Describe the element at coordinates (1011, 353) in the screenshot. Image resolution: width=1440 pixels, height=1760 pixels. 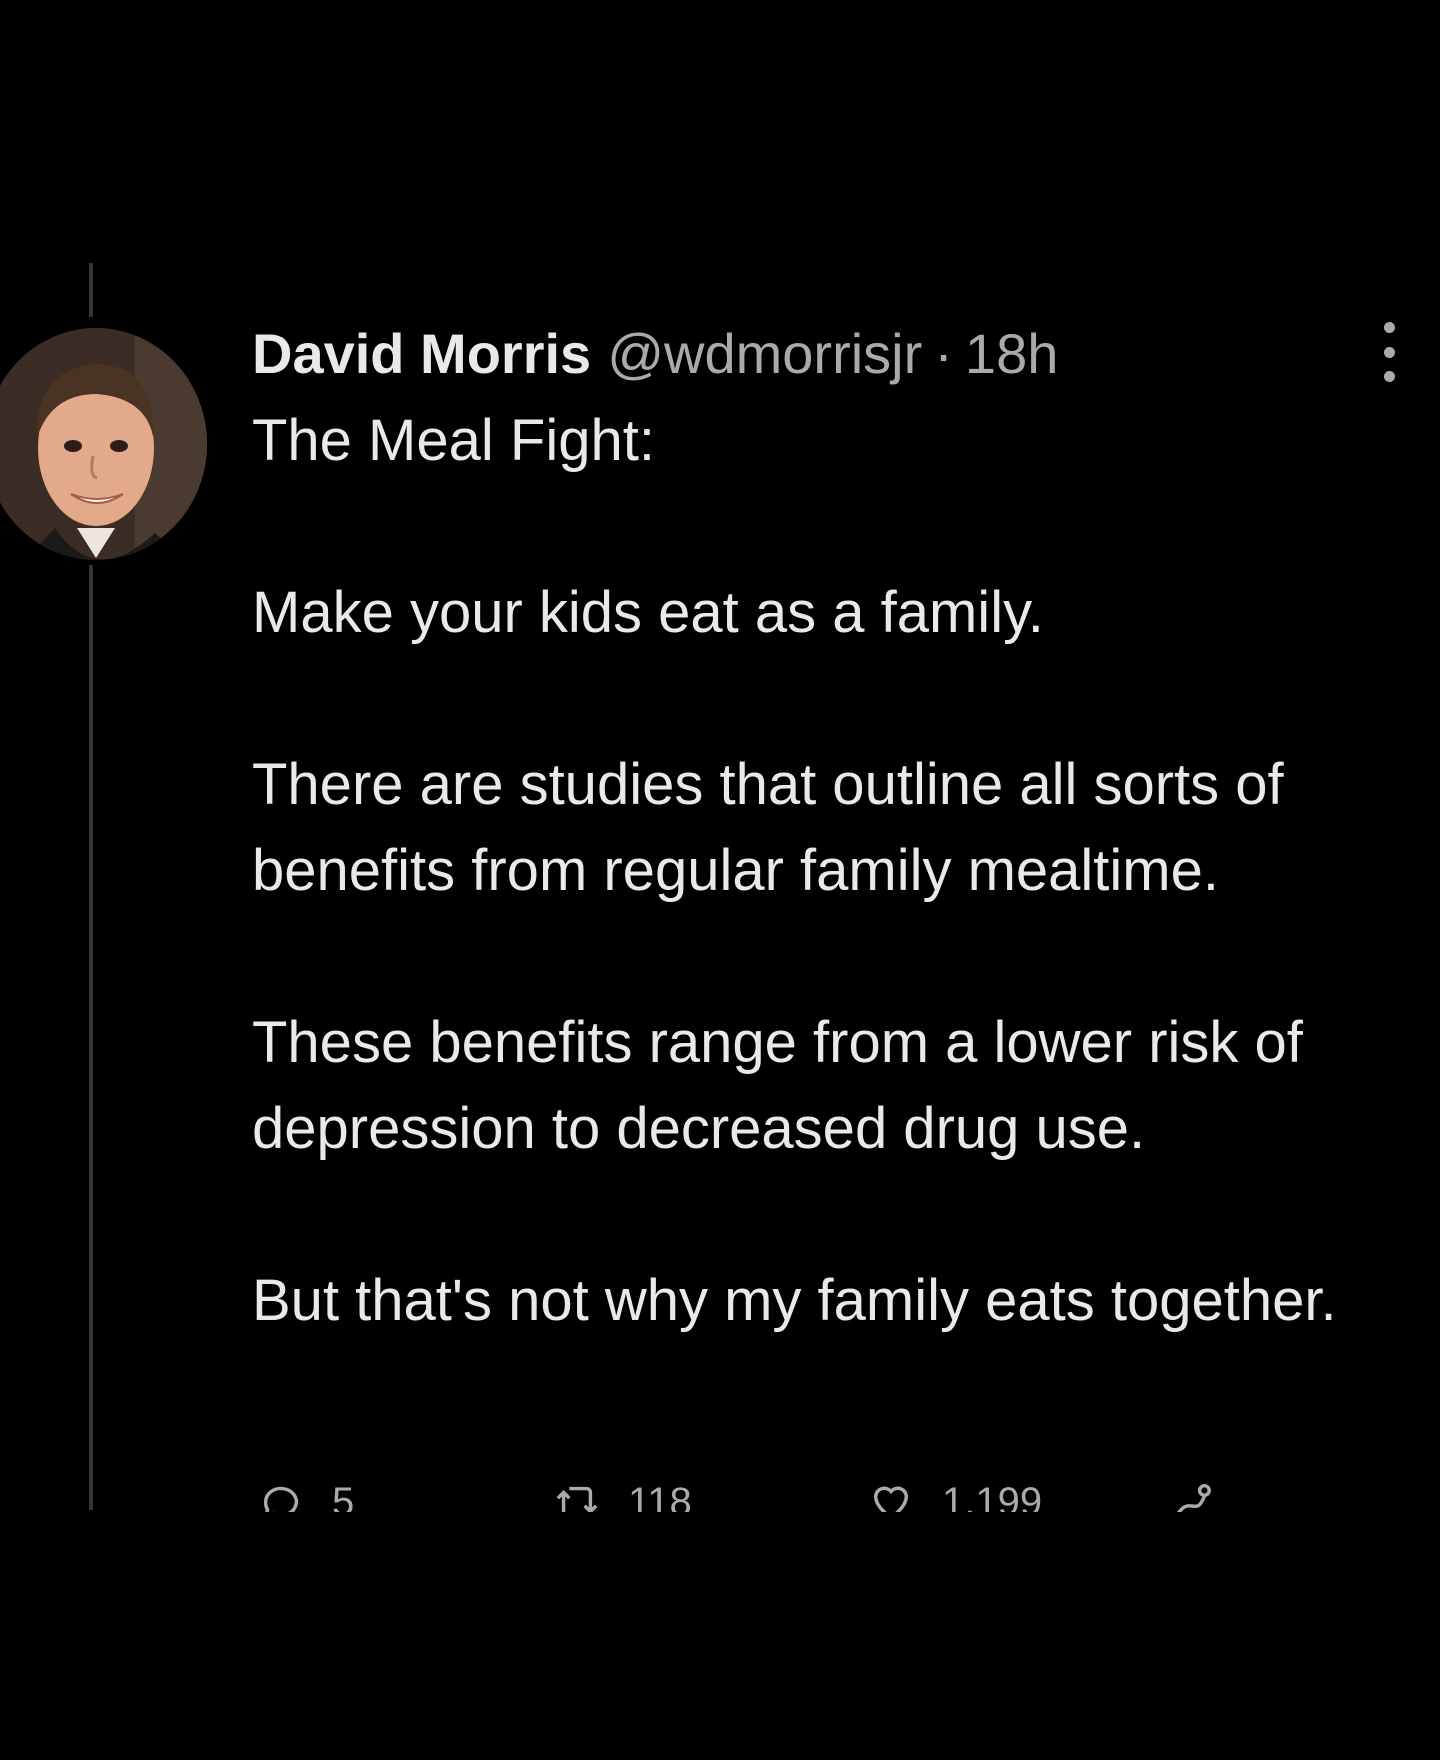
I see `tweet-timestamp: 18h` at that location.